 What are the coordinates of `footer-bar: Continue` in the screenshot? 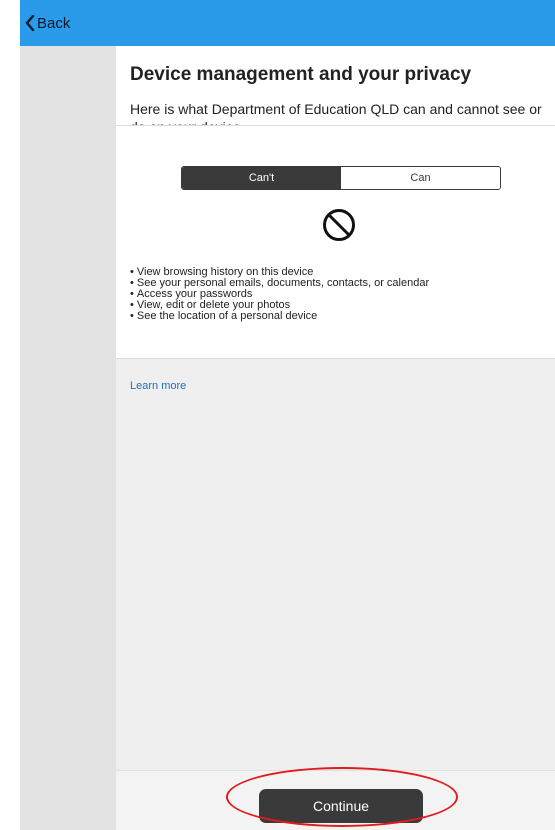 It's located at (335, 800).